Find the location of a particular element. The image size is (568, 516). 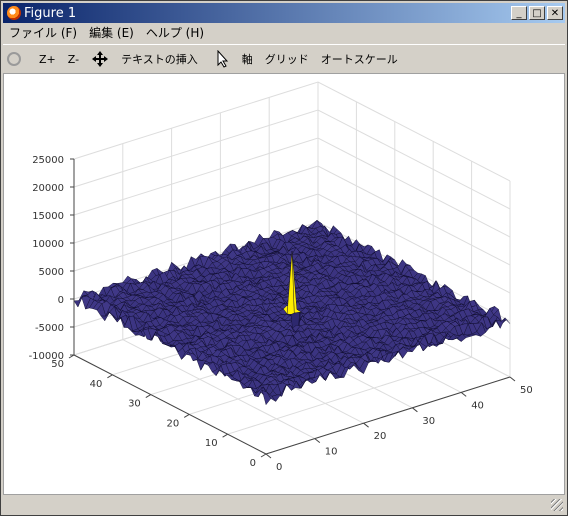

close-icon: ✕ is located at coordinates (555, 13).